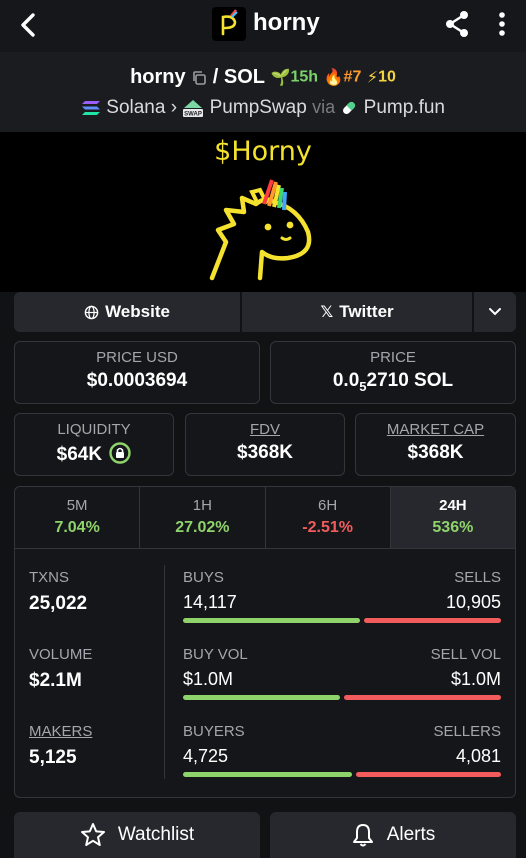  Describe the element at coordinates (199, 78) in the screenshot. I see `copy-icon` at that location.